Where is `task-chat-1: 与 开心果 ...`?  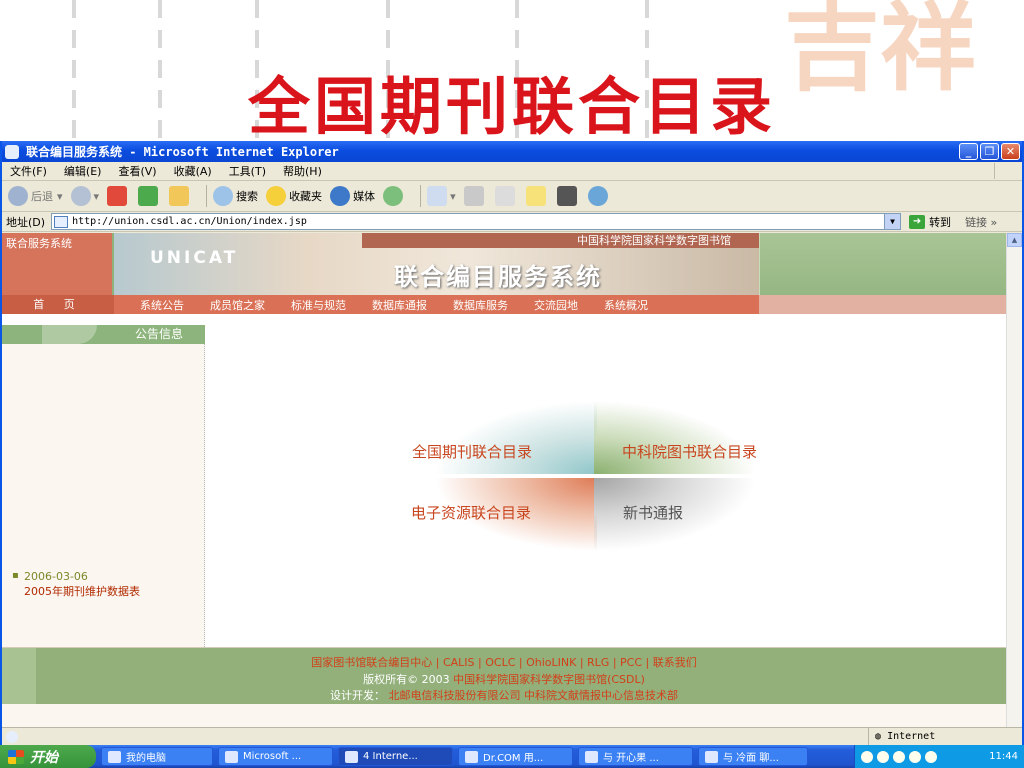 task-chat-1: 与 开心果 ... is located at coordinates (635, 756).